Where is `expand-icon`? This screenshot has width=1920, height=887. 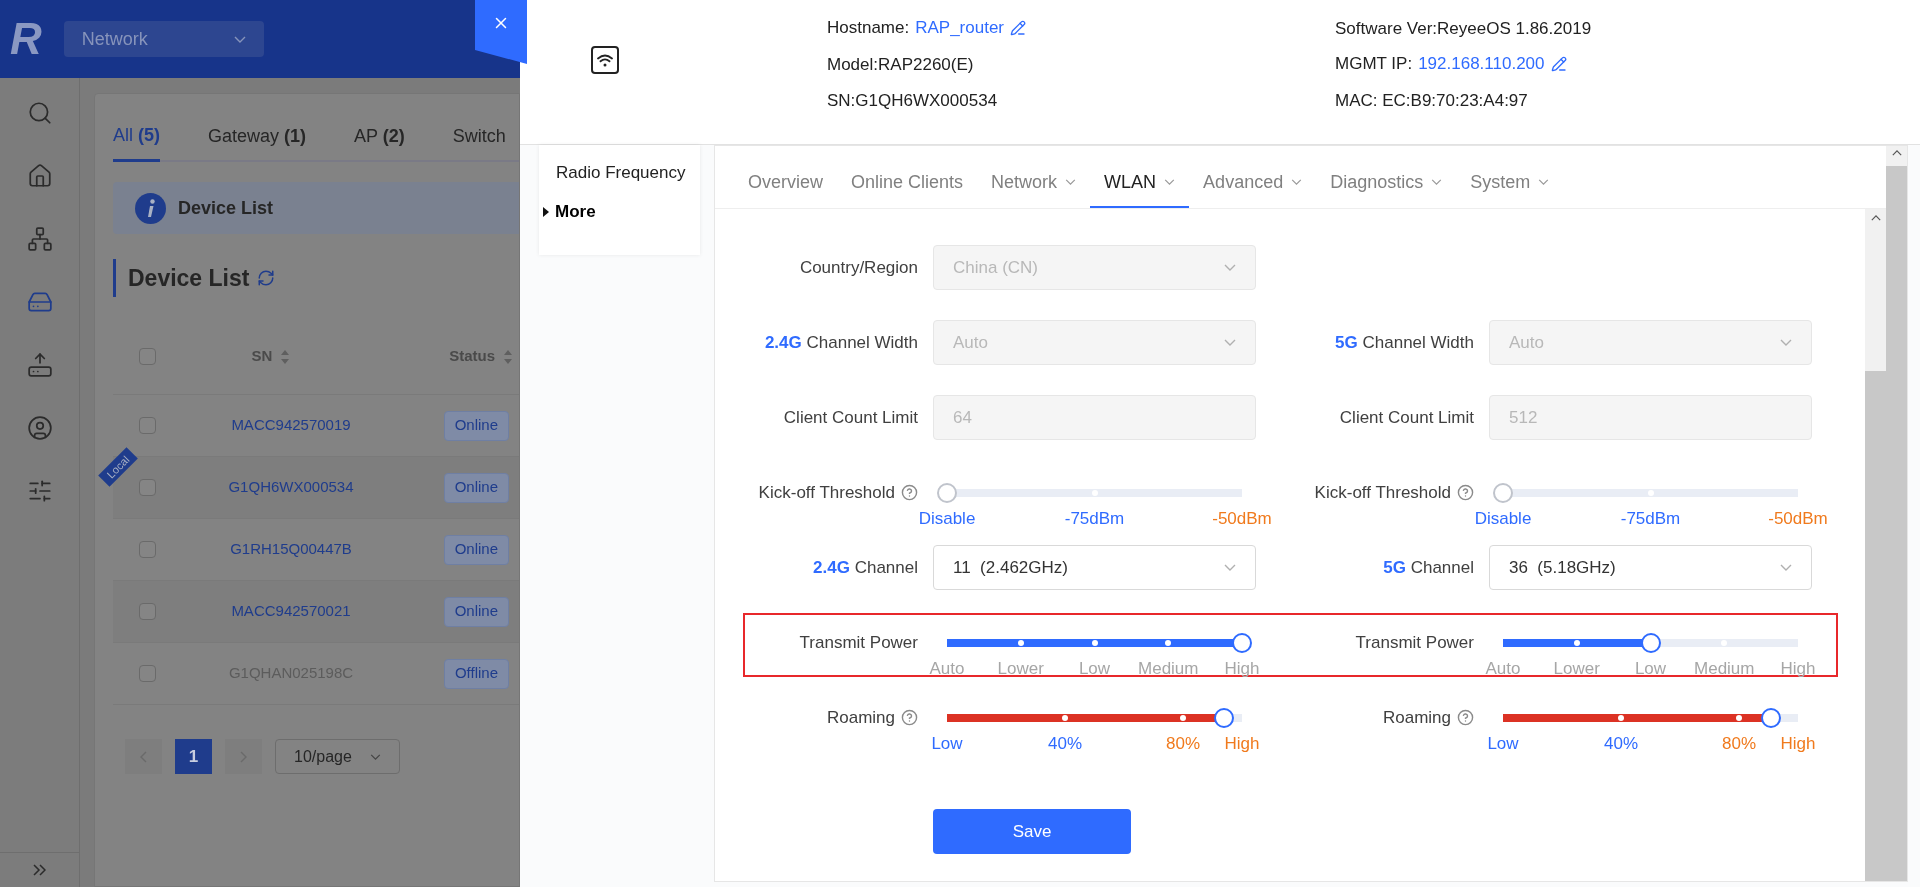
expand-icon is located at coordinates (39, 870).